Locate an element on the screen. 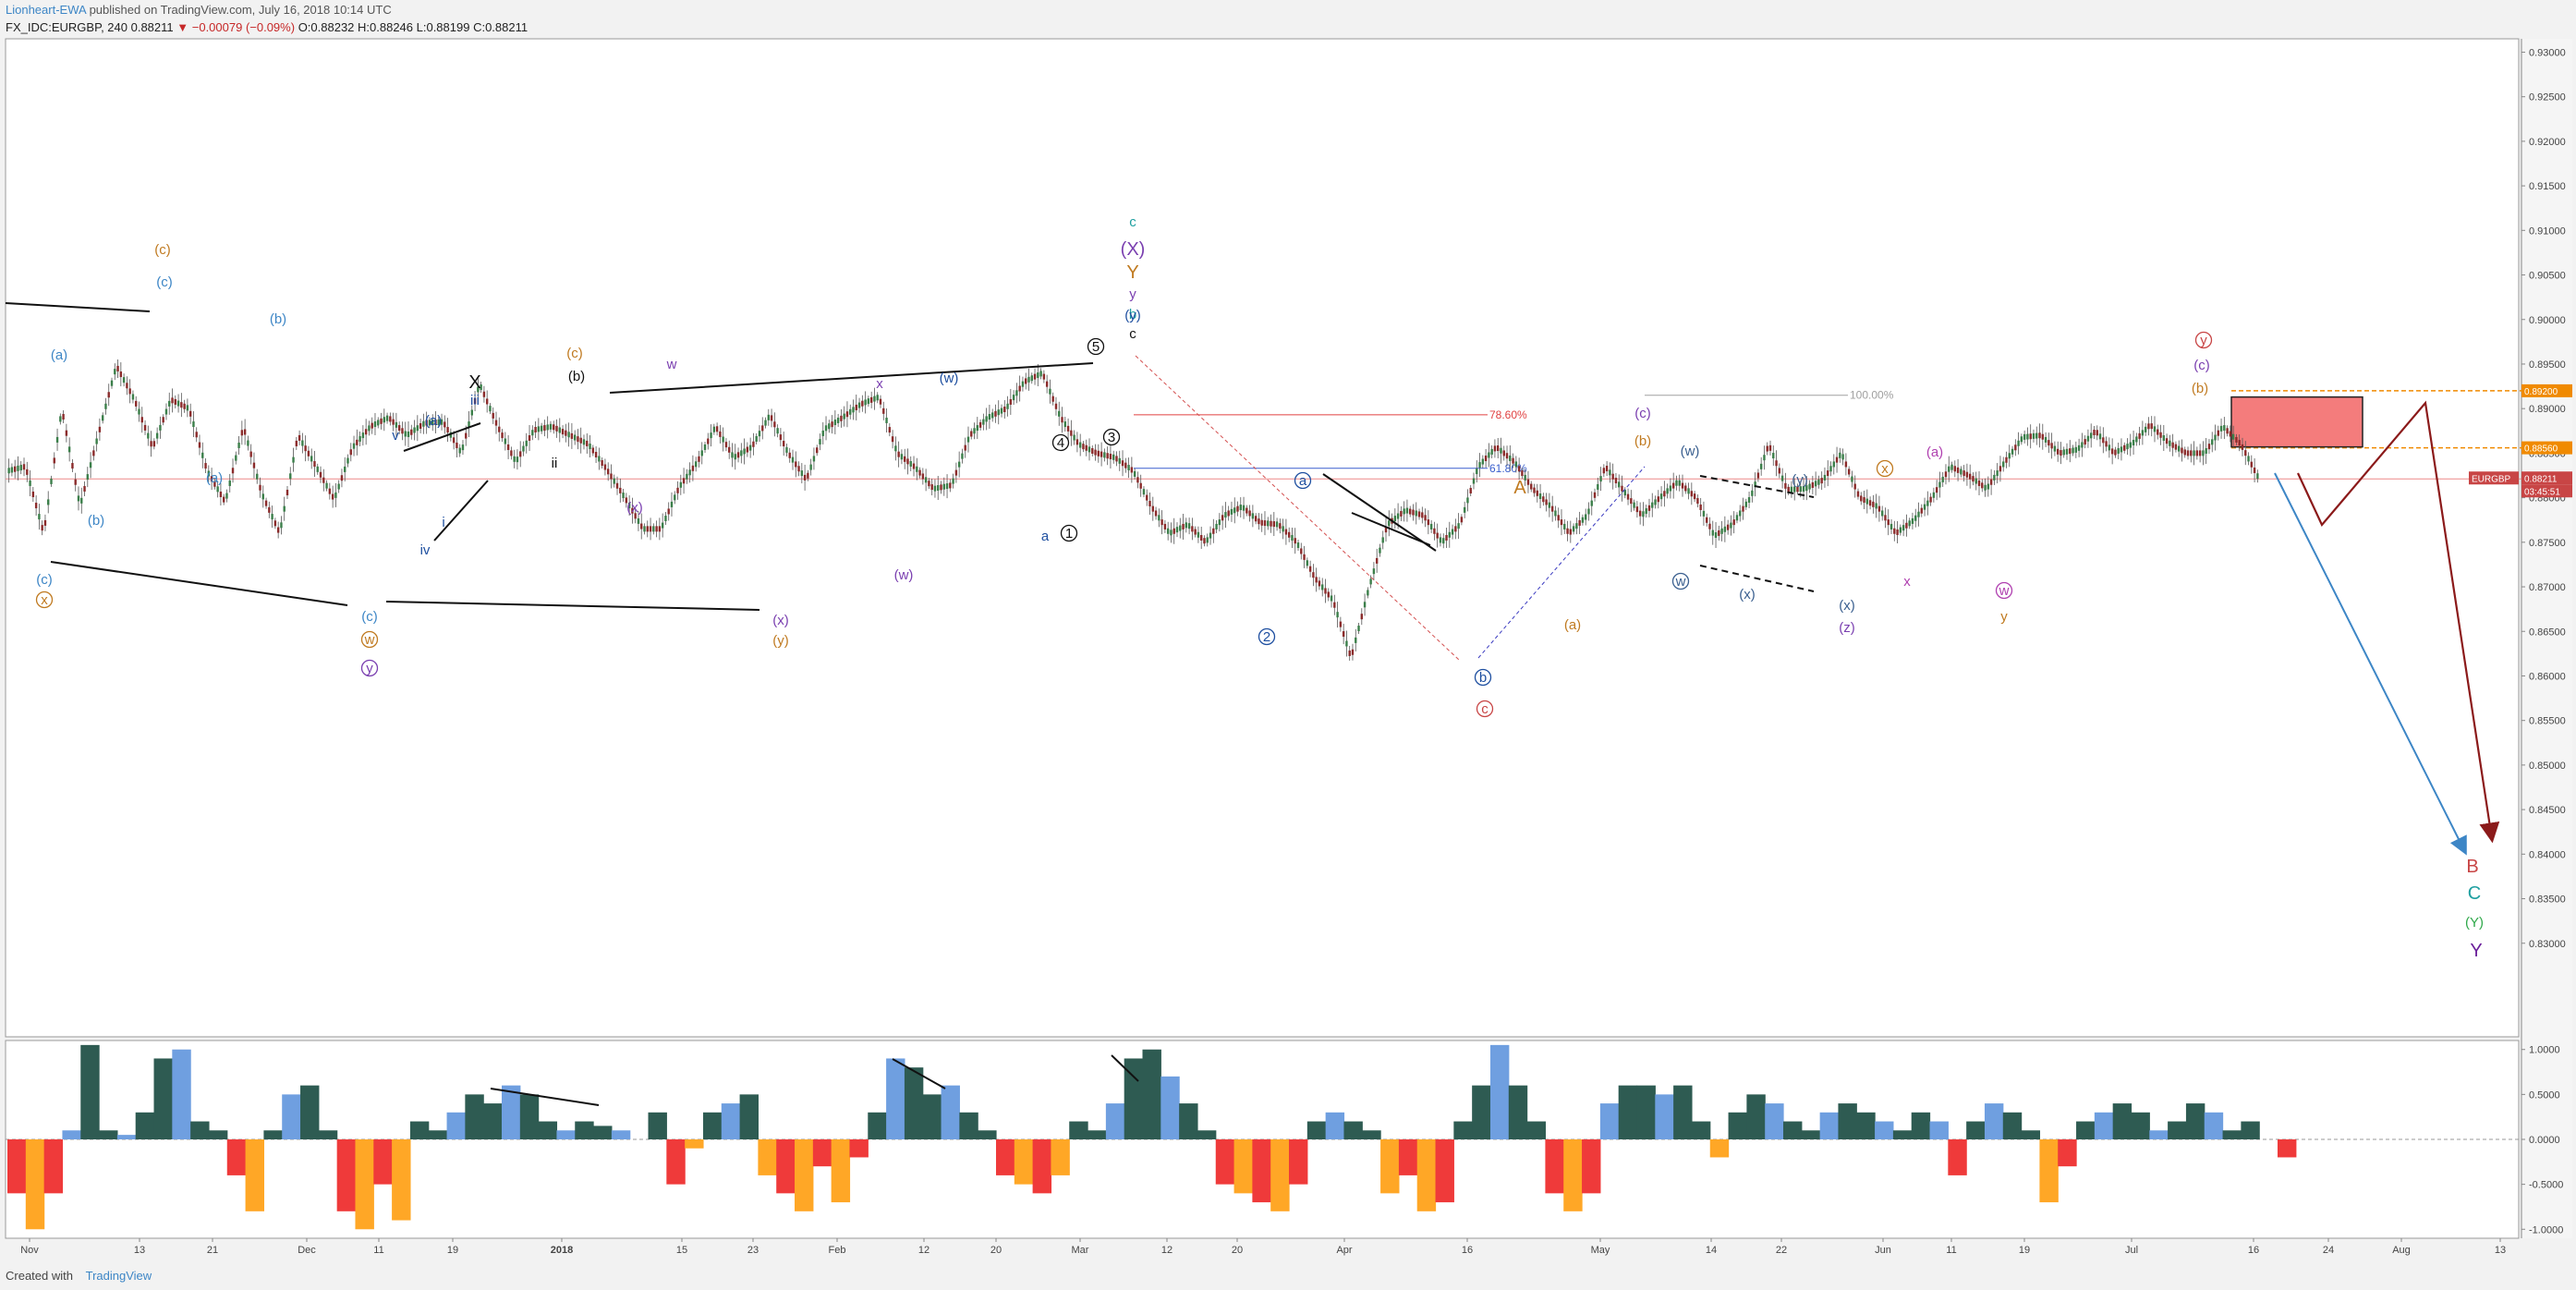 The height and width of the screenshot is (1290, 2576). tradingview-brand: TradingView is located at coordinates (119, 1276).